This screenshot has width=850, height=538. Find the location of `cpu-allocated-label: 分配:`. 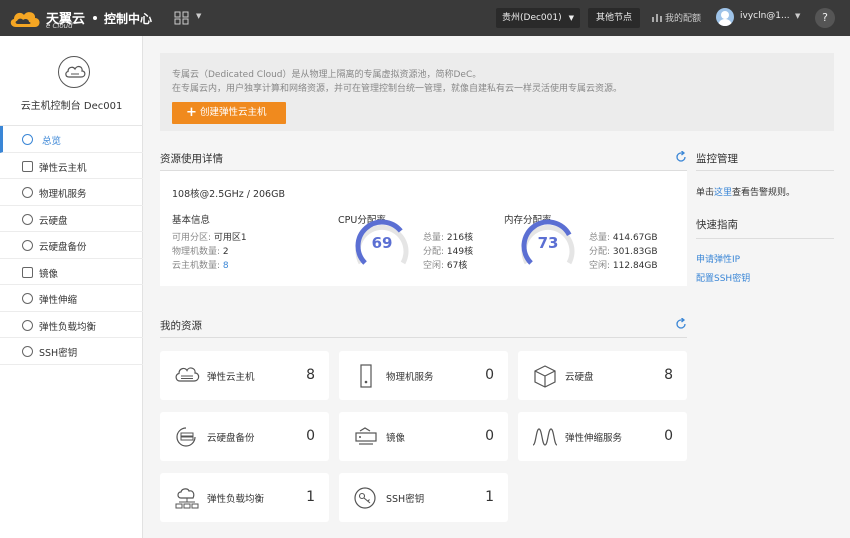

cpu-allocated-label: 分配: is located at coordinates (434, 252).